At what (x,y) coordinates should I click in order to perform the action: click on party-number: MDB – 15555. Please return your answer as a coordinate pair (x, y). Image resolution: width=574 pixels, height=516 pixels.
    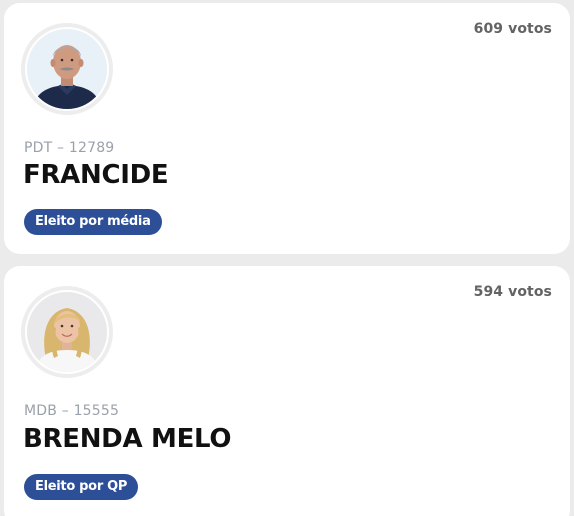
    Looking at the image, I should click on (72, 411).